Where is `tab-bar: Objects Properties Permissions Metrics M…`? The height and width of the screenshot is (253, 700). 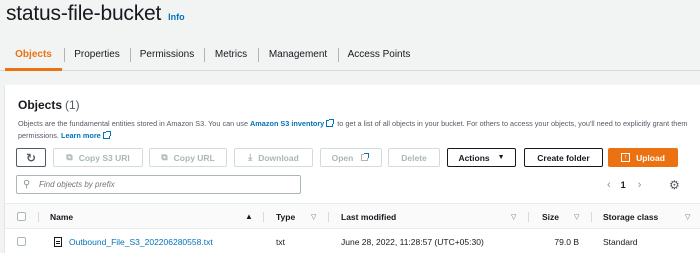 tab-bar: Objects Properties Permissions Metrics M… is located at coordinates (350, 54).